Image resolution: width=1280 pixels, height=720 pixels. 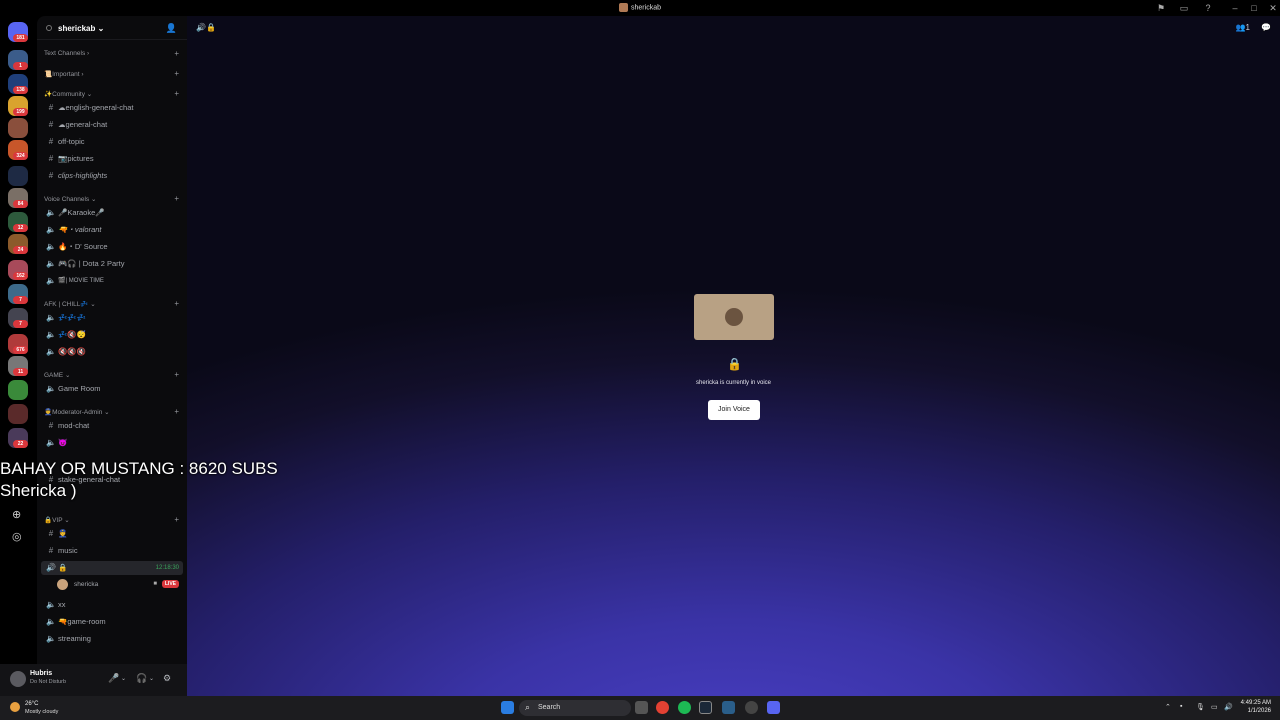 I want to click on chat-icon: 💬, so click(x=1266, y=27).